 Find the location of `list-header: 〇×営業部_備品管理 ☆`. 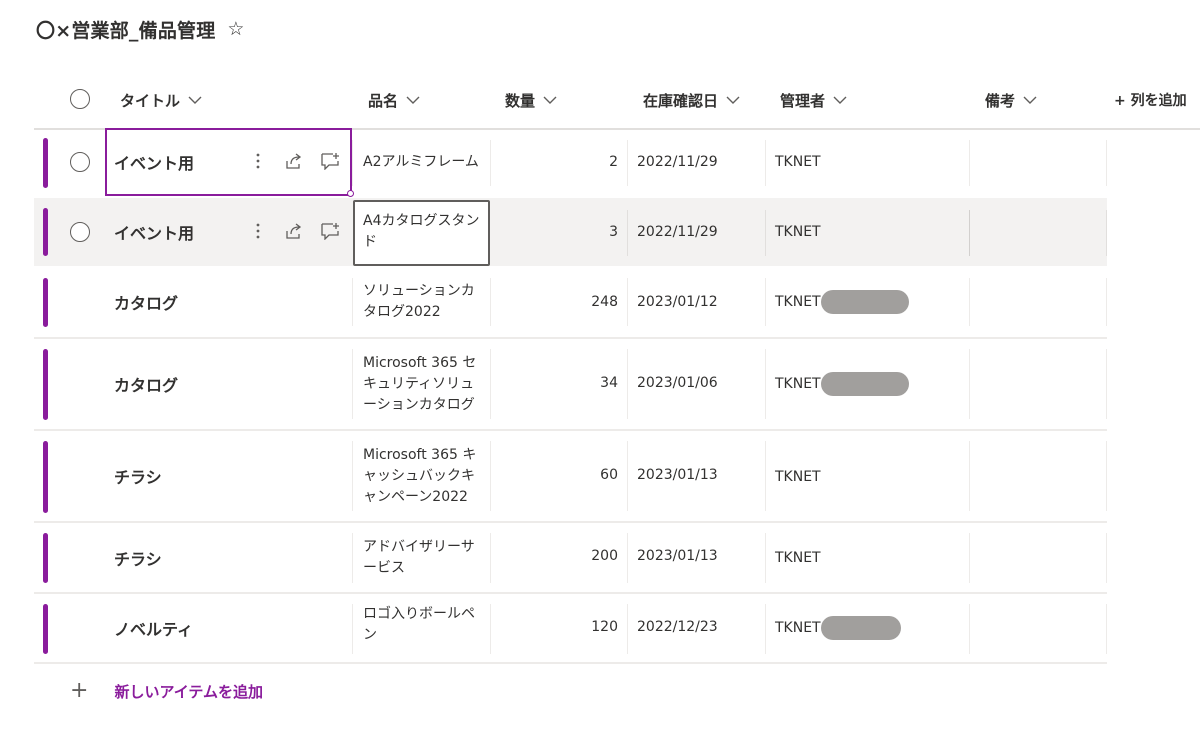

list-header: 〇×営業部_備品管理 ☆ is located at coordinates (140, 29).